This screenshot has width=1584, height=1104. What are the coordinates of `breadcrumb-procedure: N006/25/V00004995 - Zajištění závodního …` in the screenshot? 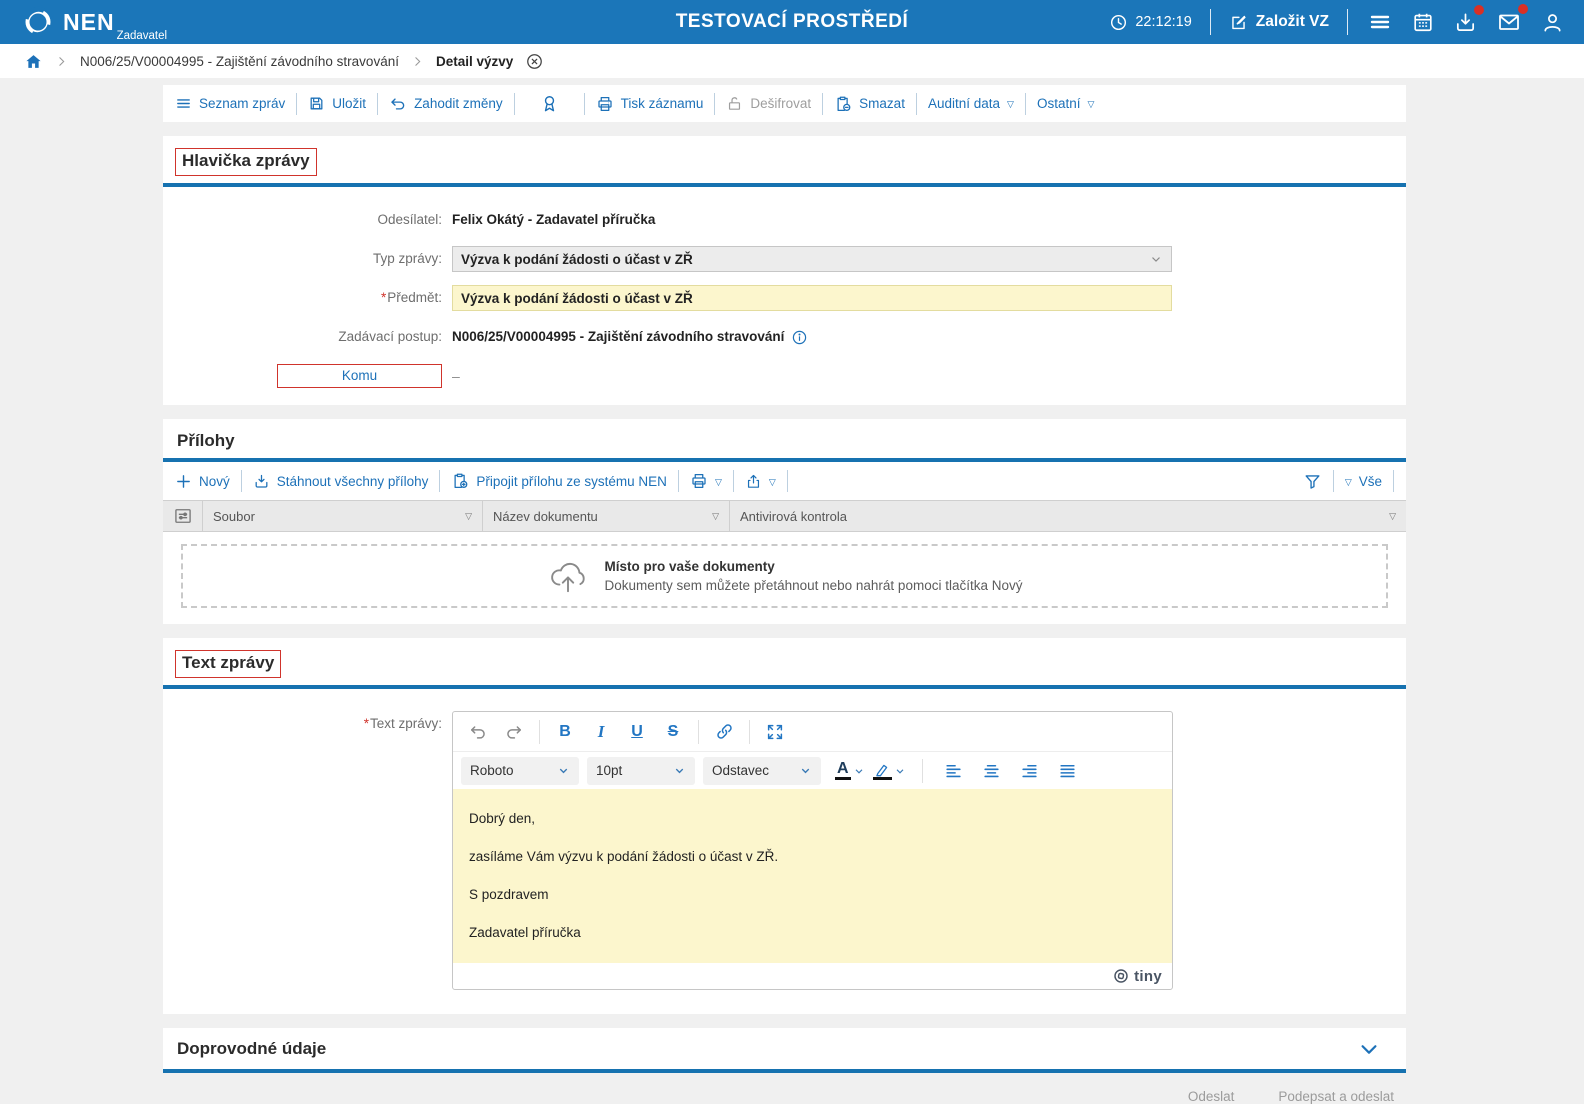 It's located at (239, 61).